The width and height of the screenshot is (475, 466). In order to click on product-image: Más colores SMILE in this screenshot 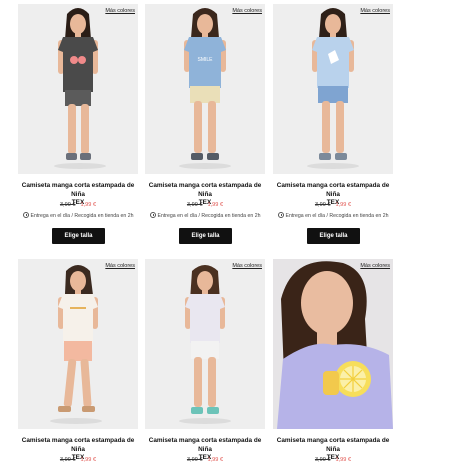, I will do `click(205, 89)`.